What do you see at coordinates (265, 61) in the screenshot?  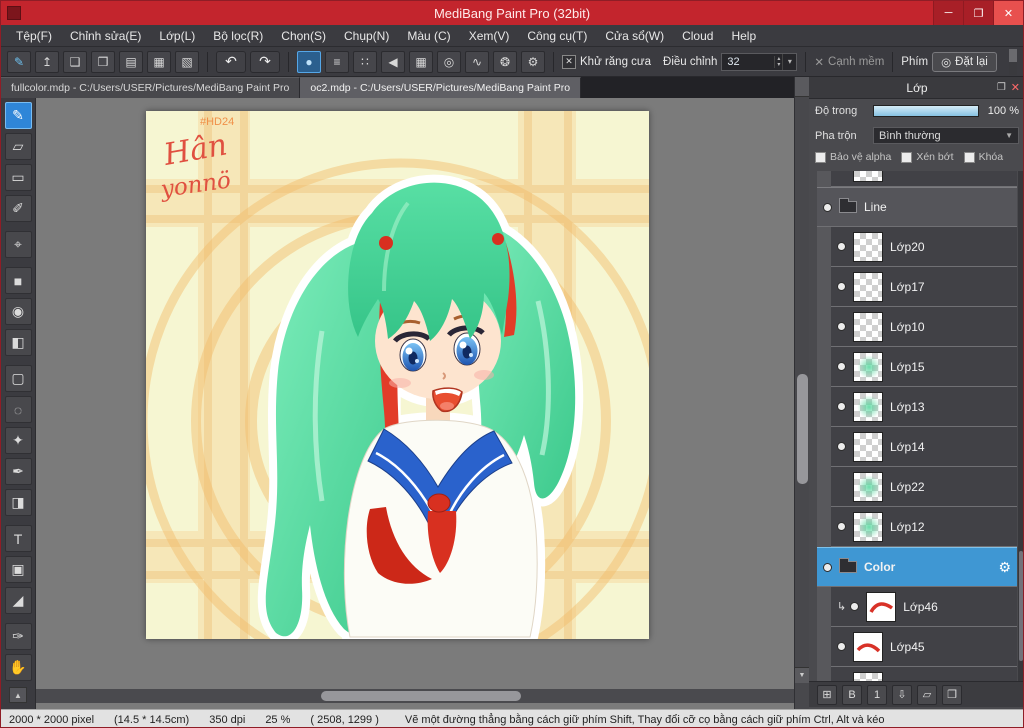 I see `redo-button: ↷` at bounding box center [265, 61].